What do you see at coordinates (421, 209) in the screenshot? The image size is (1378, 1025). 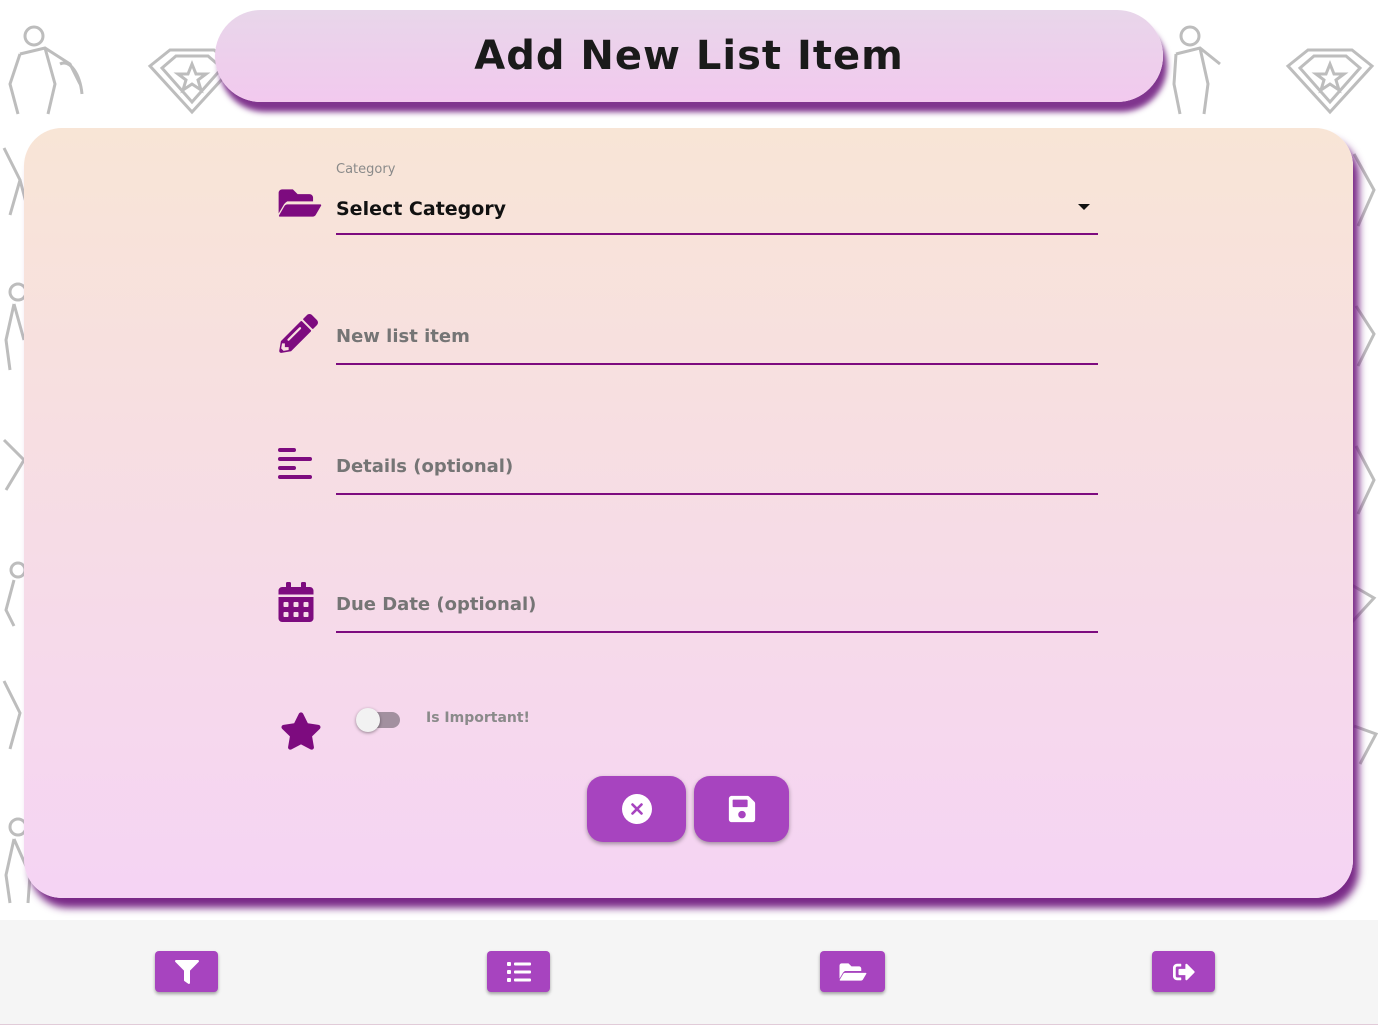 I see `category-select-value: Select Category` at bounding box center [421, 209].